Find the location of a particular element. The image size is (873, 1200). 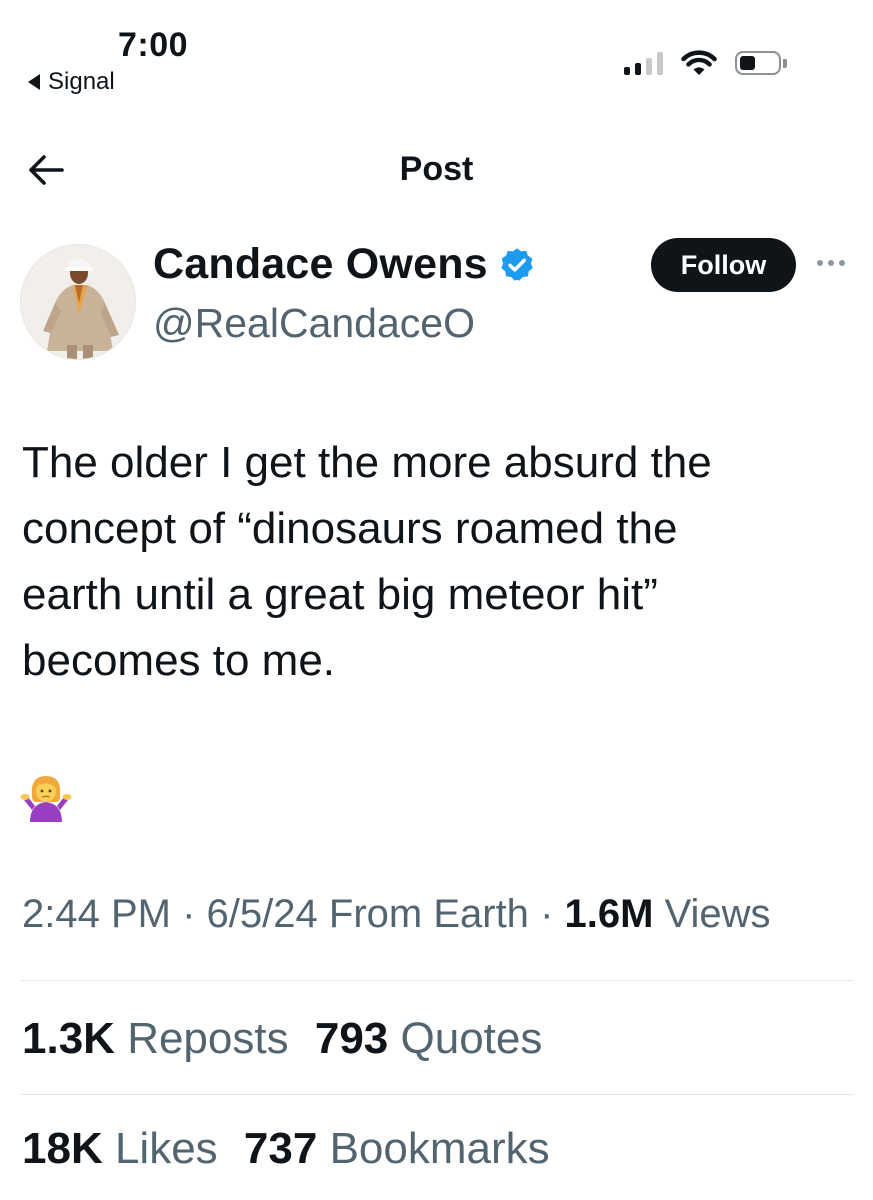

back-to-app-link: Signal is located at coordinates (71, 82).